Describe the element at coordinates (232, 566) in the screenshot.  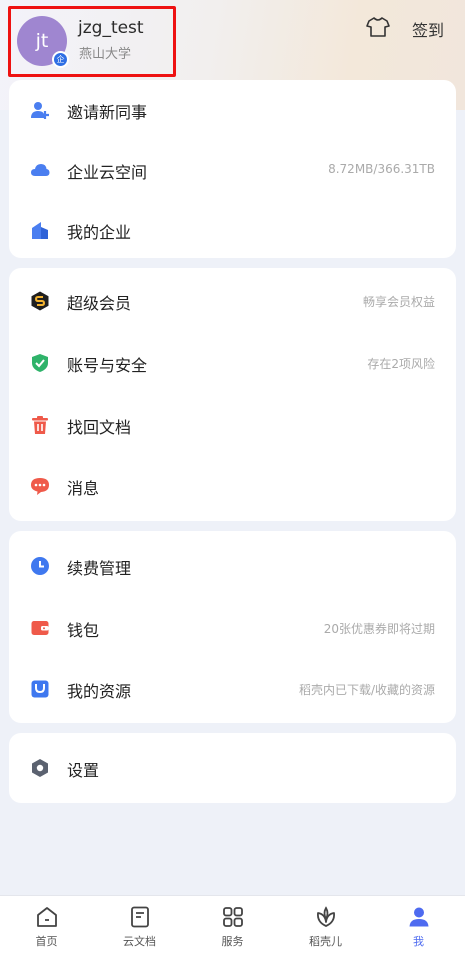
I see `menu-item-renewal: 续费管理` at that location.